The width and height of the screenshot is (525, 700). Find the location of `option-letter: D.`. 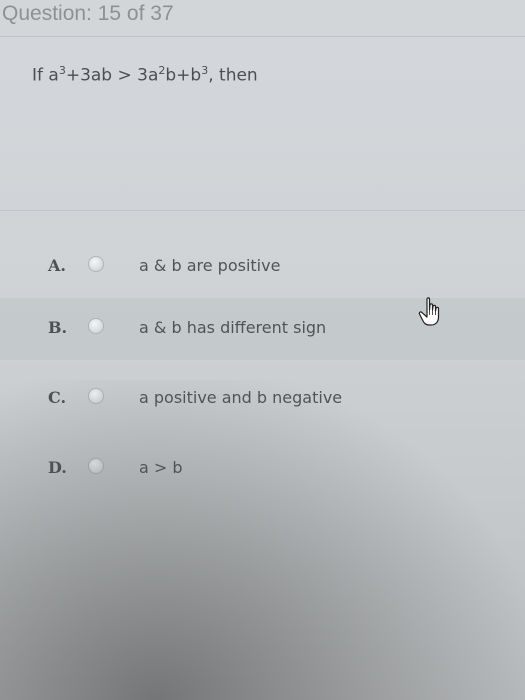

option-letter: D. is located at coordinates (57, 467).